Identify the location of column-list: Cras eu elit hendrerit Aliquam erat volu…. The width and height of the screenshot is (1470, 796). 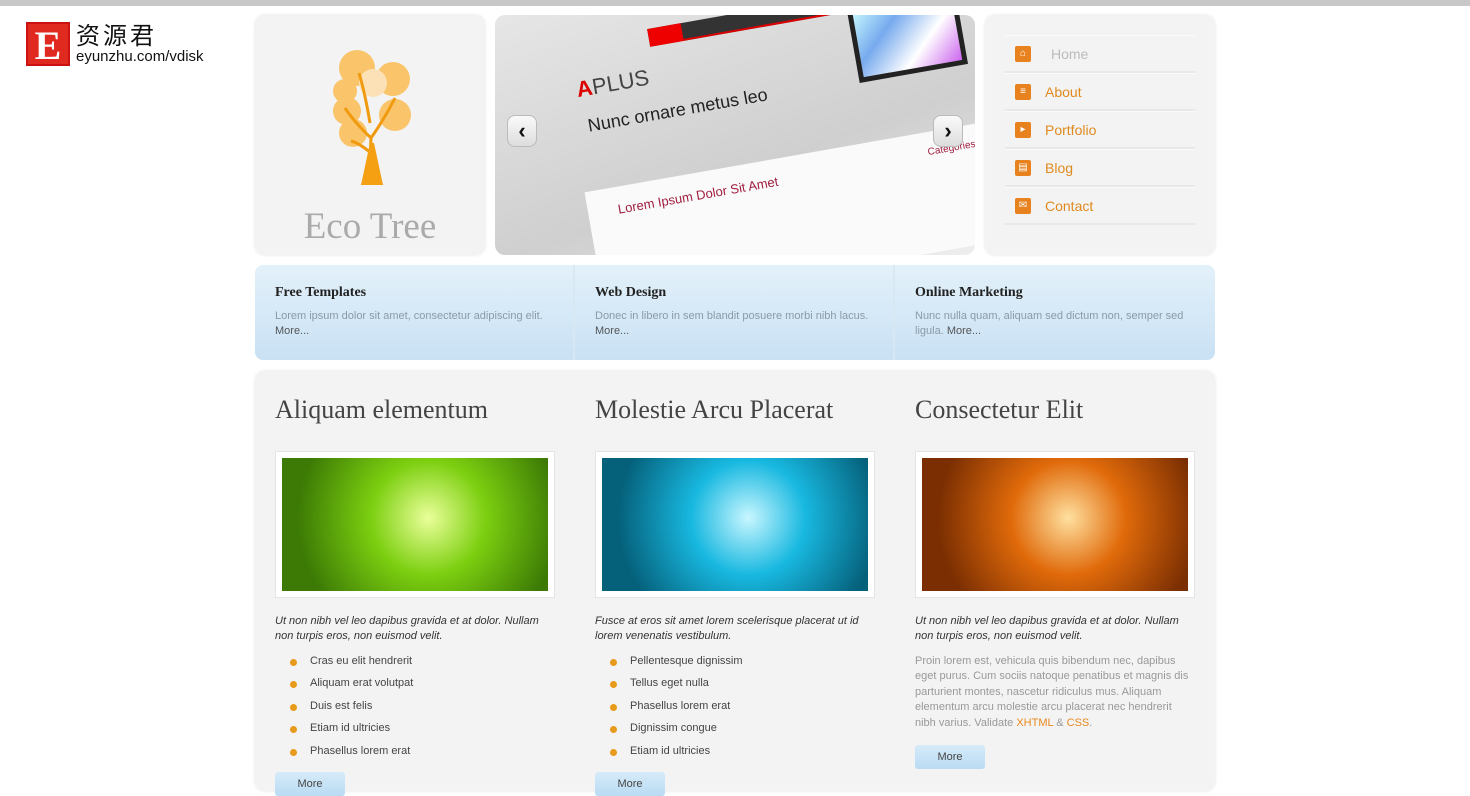
(415, 706).